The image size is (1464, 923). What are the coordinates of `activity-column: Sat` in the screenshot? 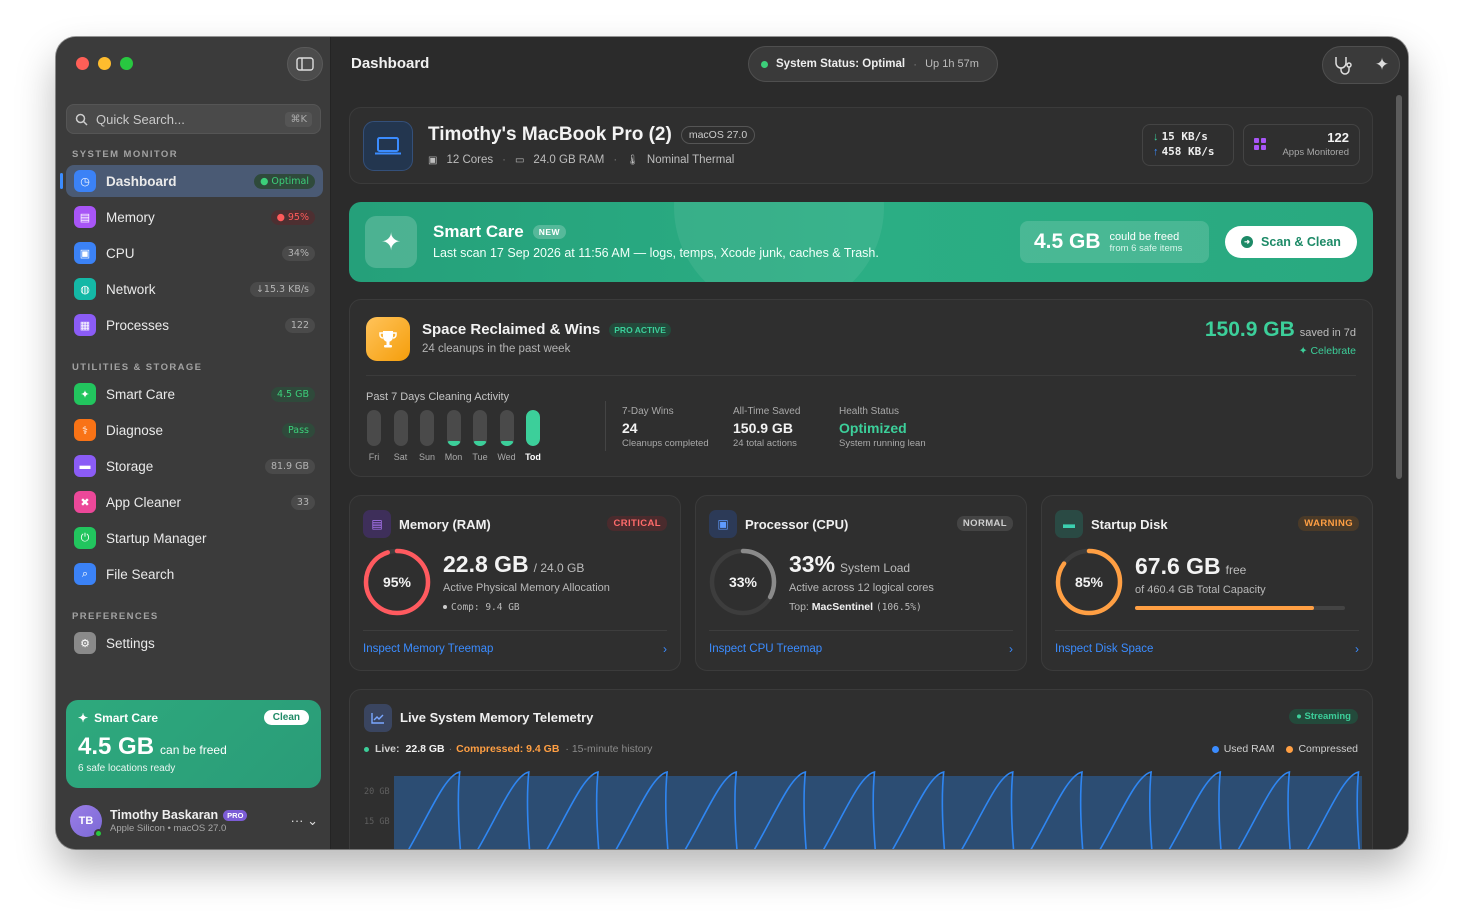 It's located at (401, 436).